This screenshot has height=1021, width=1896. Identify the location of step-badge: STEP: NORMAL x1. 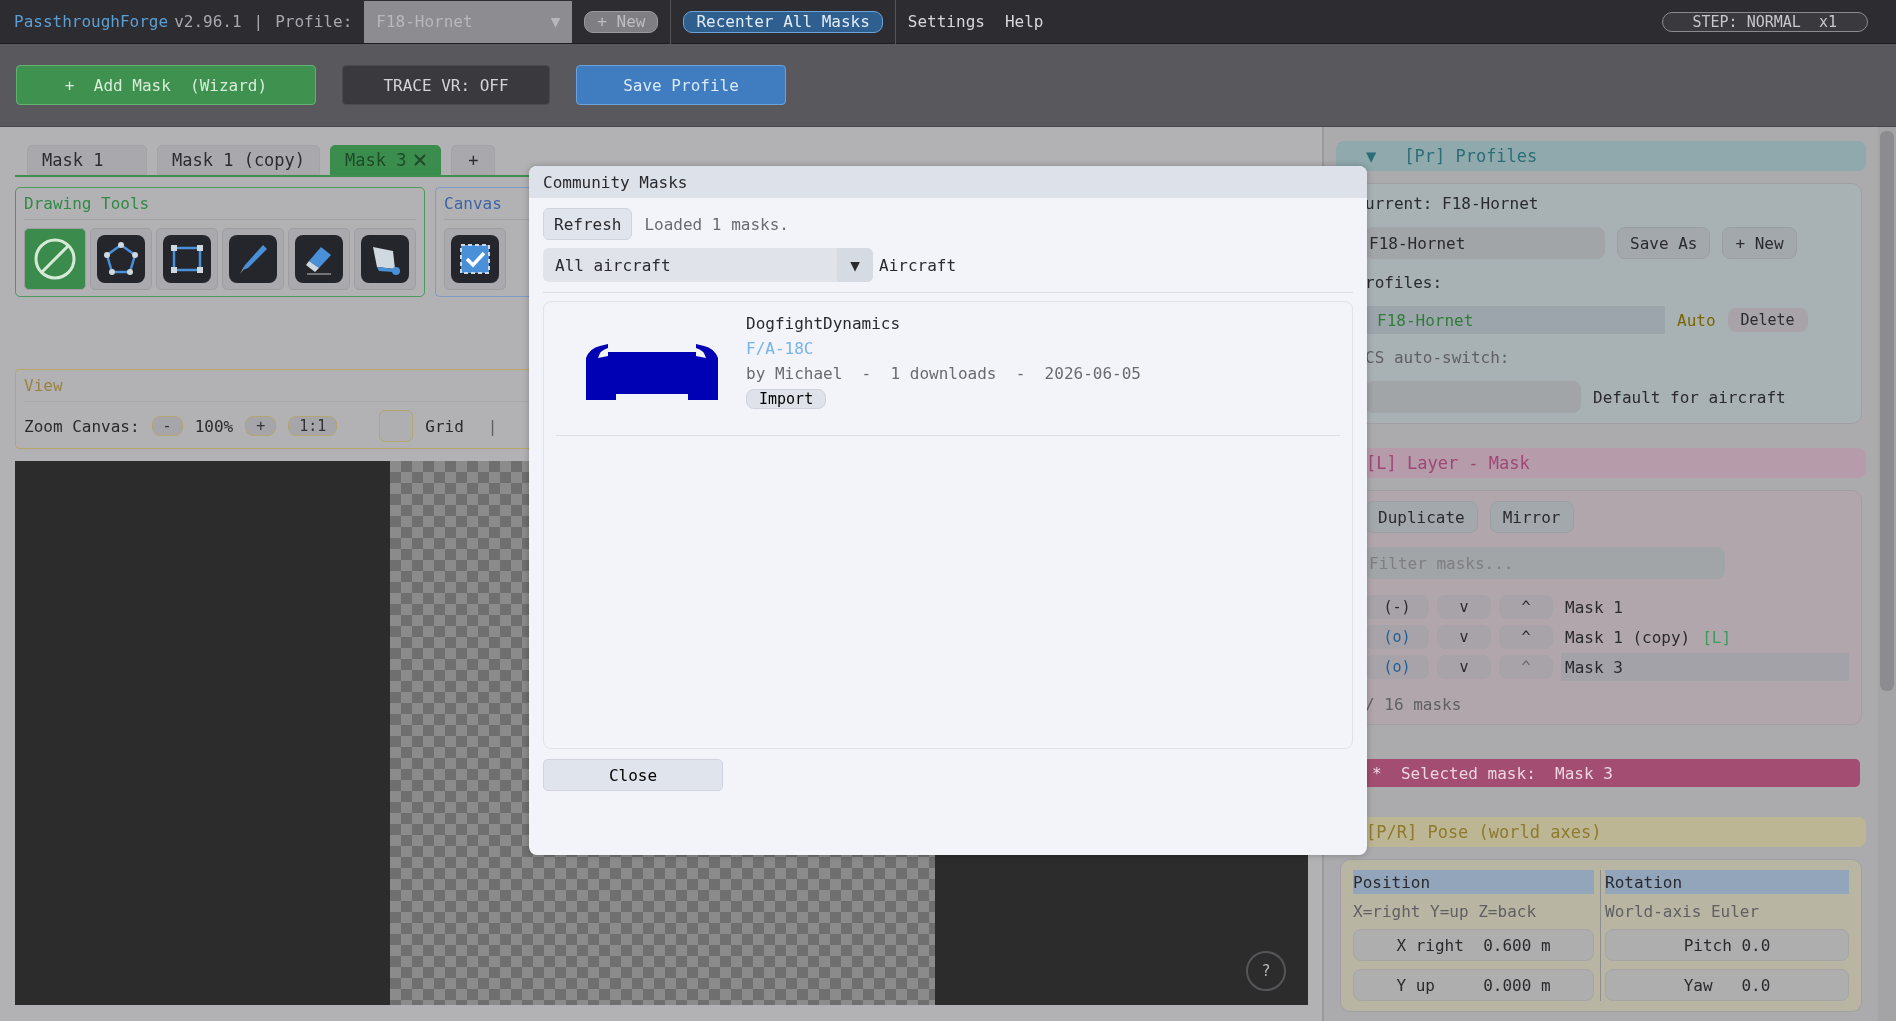
(1764, 21).